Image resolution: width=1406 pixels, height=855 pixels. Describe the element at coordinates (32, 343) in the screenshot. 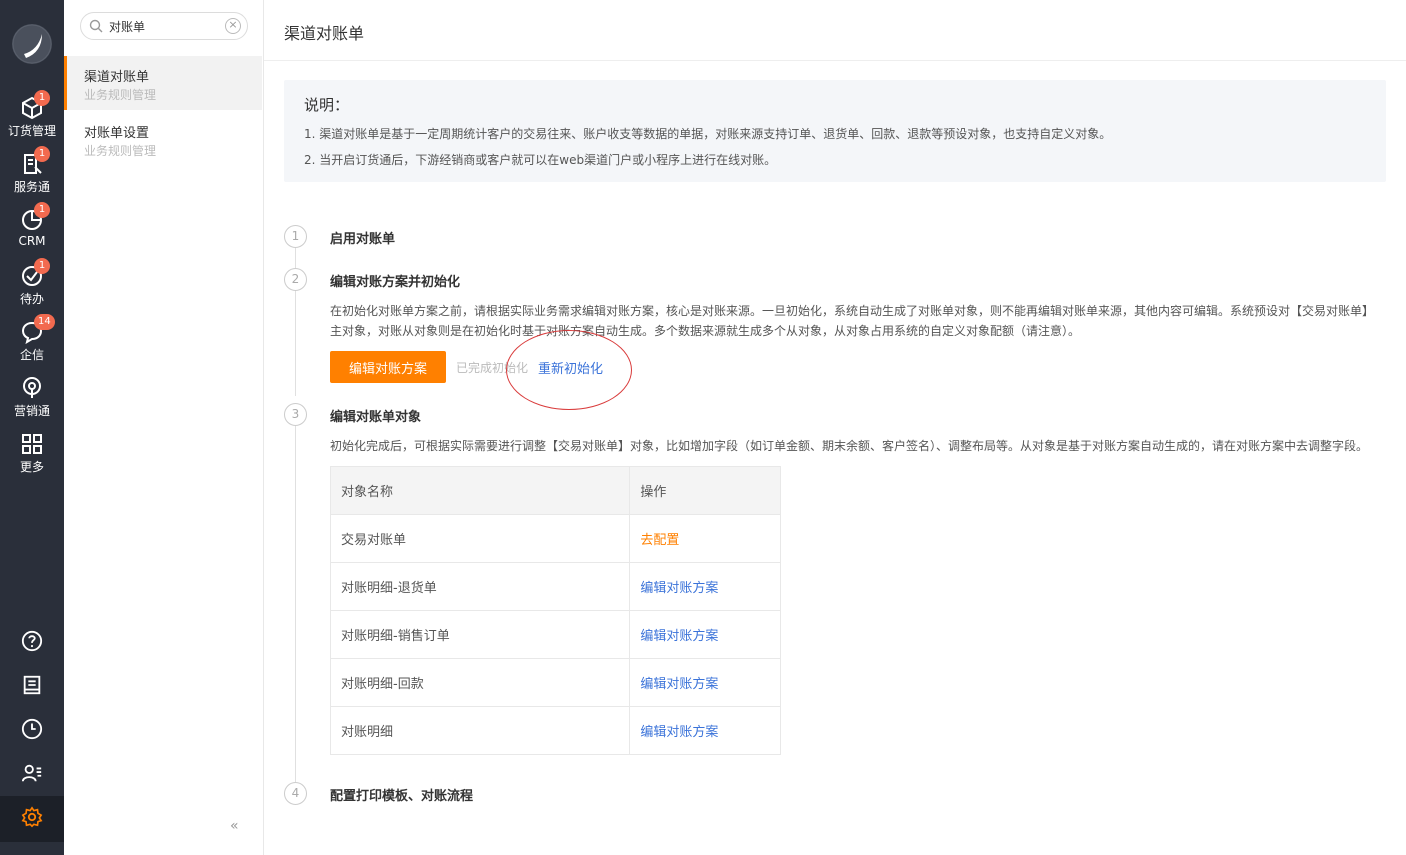

I see `rail-item-chat: 14 企信` at that location.